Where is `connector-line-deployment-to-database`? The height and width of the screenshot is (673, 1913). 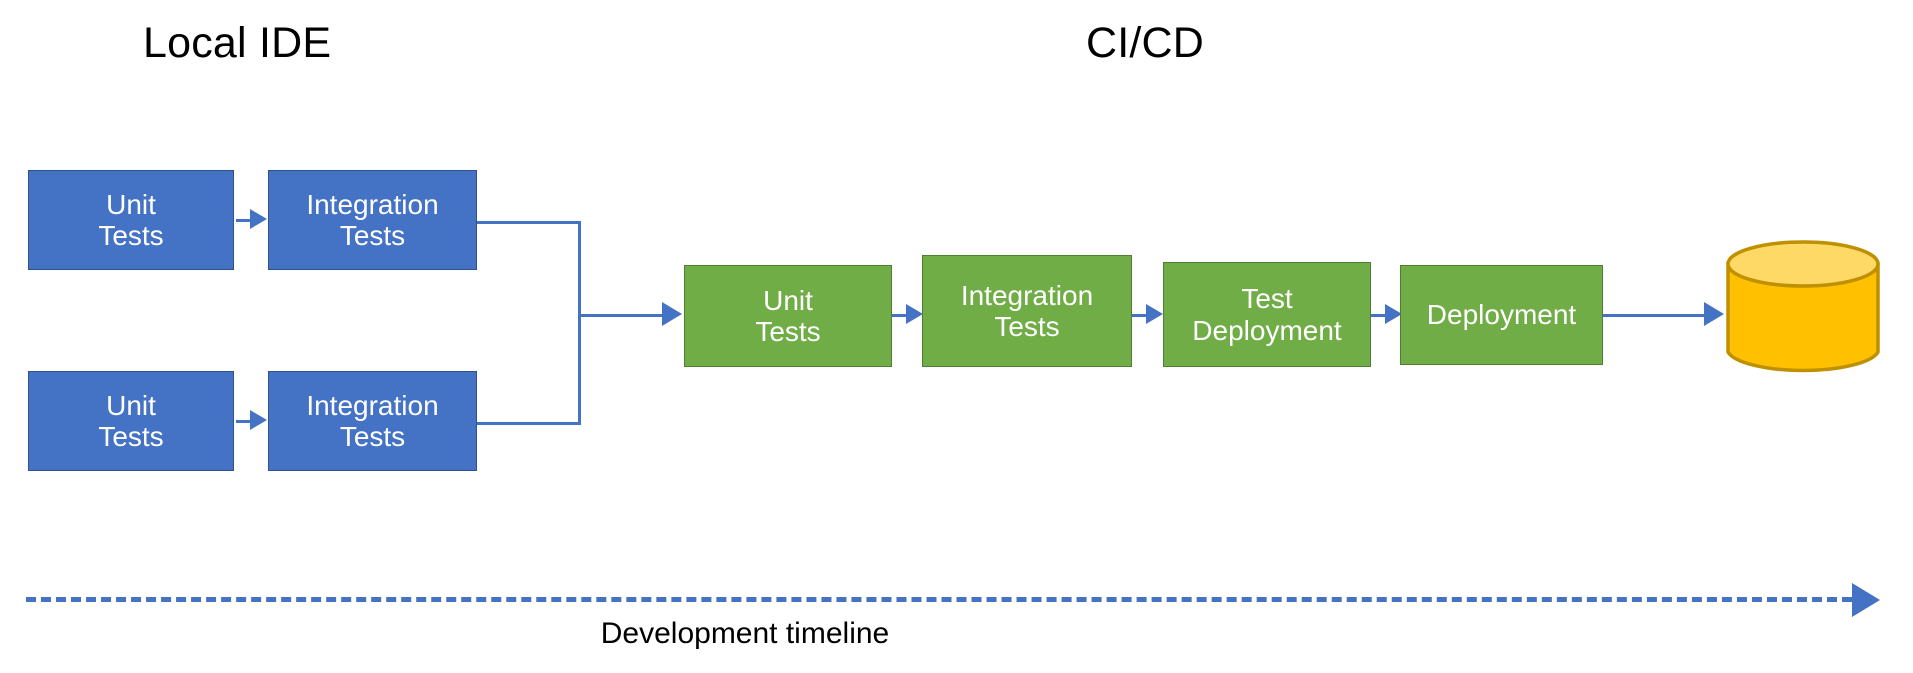
connector-line-deployment-to-database is located at coordinates (1654, 315).